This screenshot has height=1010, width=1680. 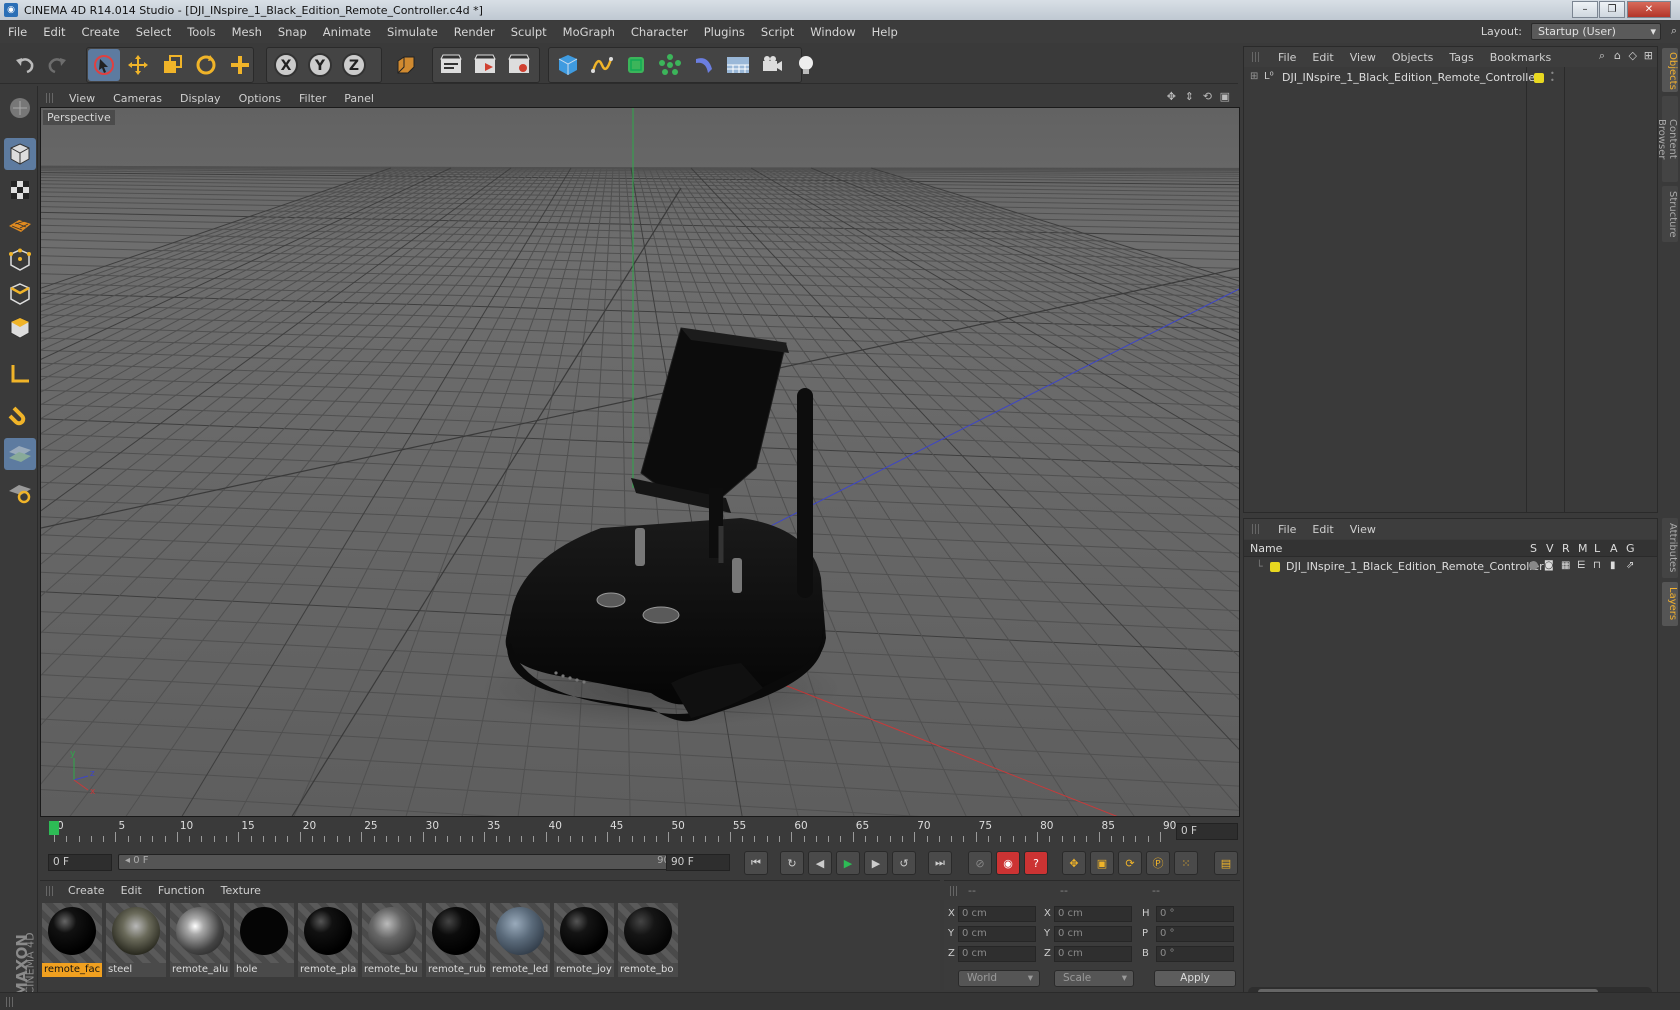 I want to click on remote-controller-model, so click(x=661, y=527).